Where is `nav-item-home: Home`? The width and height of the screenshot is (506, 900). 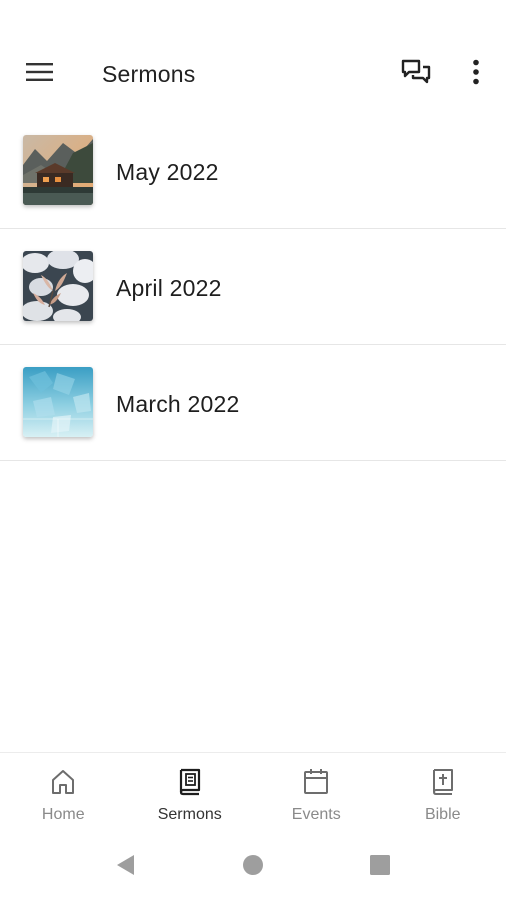
nav-item-home: Home is located at coordinates (63, 793).